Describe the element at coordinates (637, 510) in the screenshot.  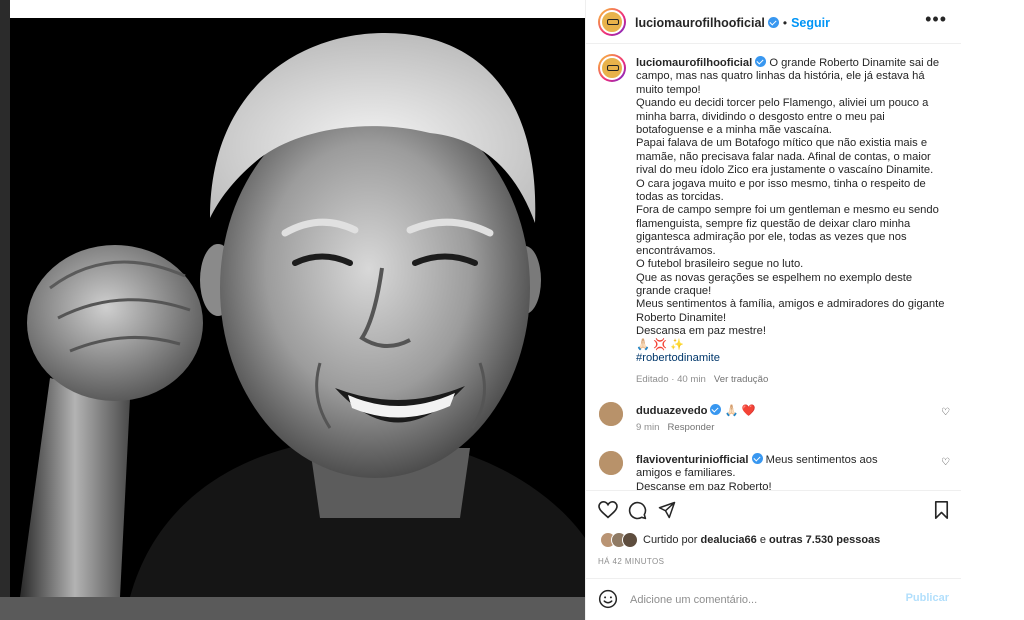
I see `comment-icon` at that location.